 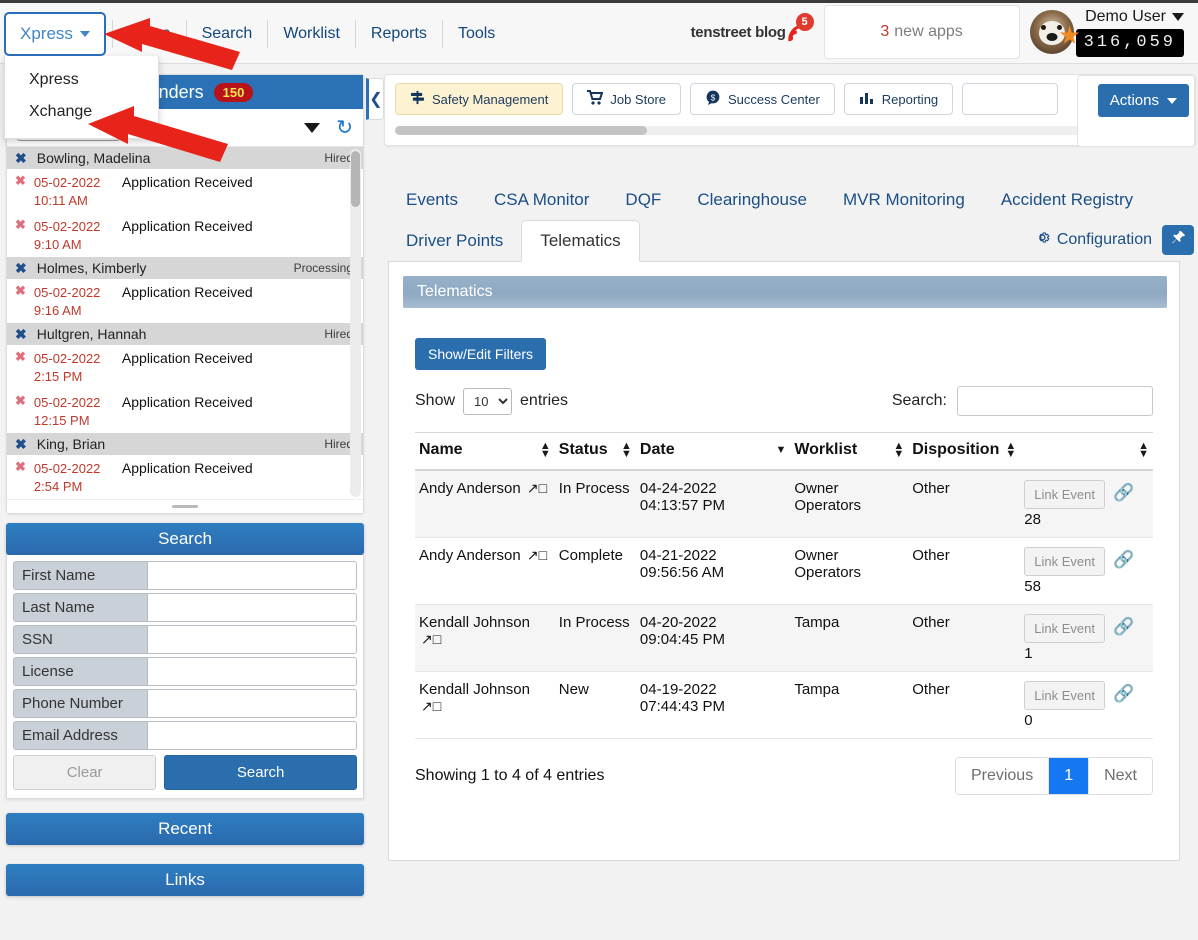 I want to click on search-button: Search, so click(x=260, y=772).